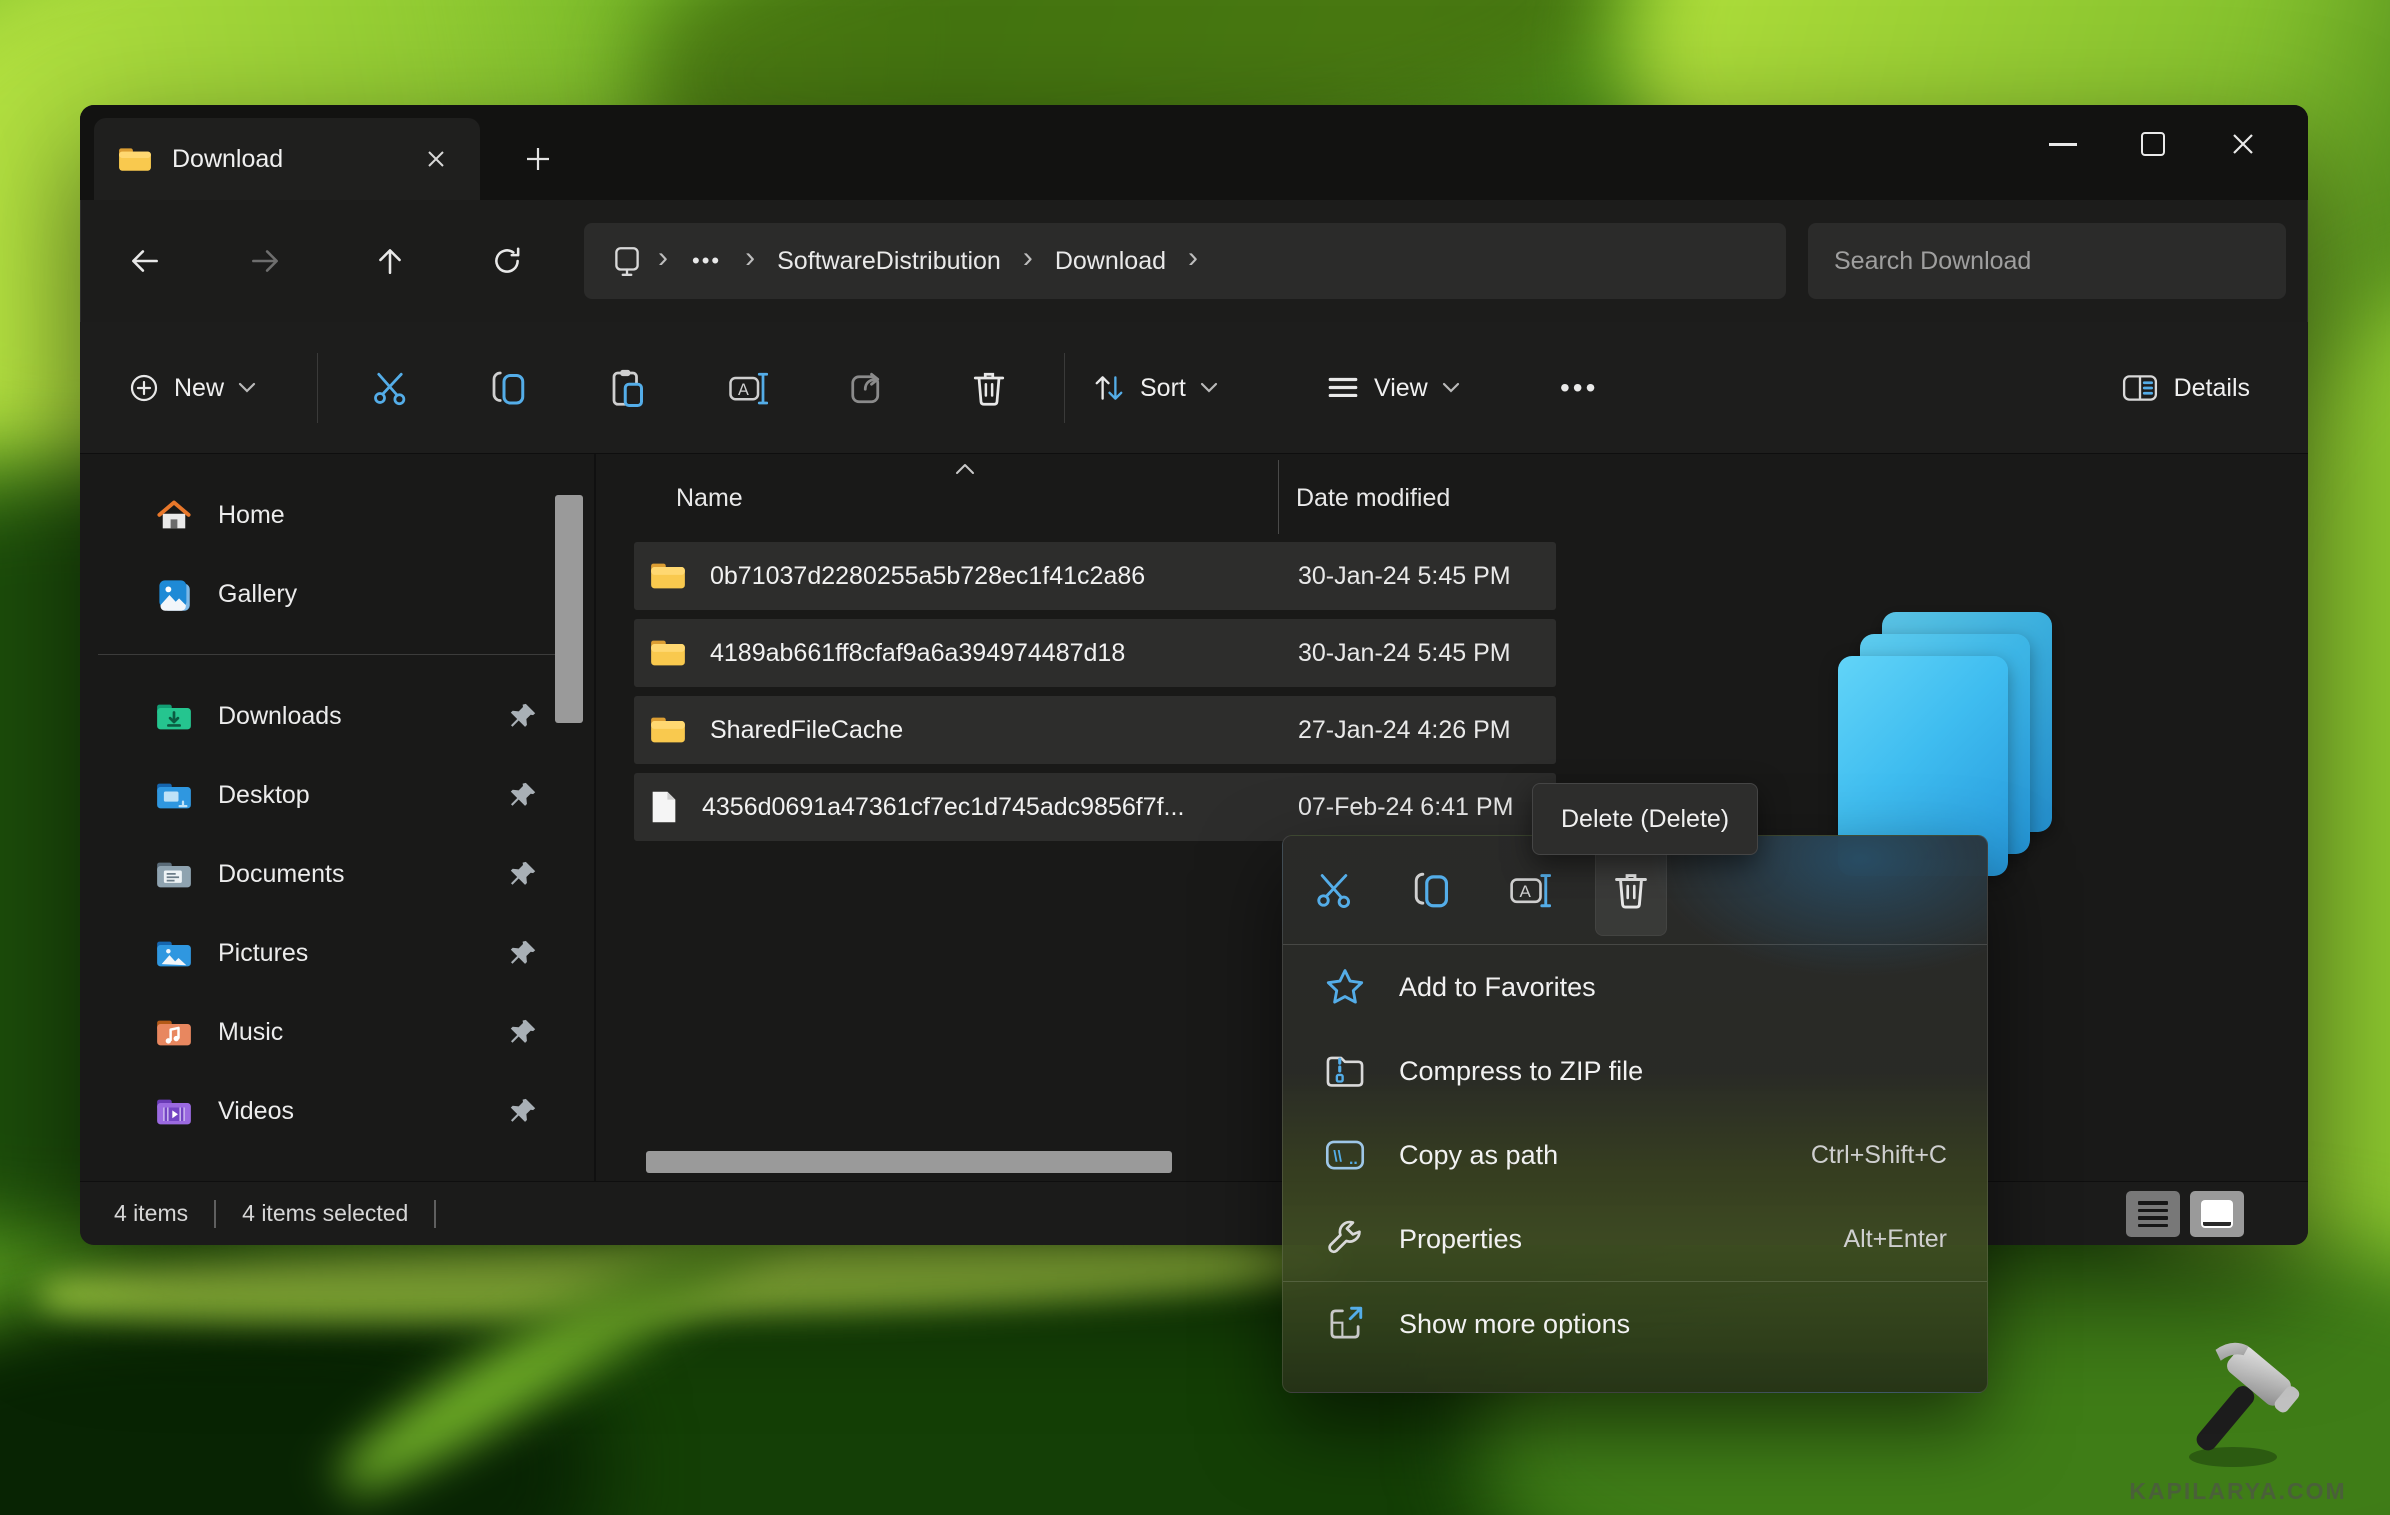  What do you see at coordinates (2153, 144) in the screenshot?
I see `maximize-button` at bounding box center [2153, 144].